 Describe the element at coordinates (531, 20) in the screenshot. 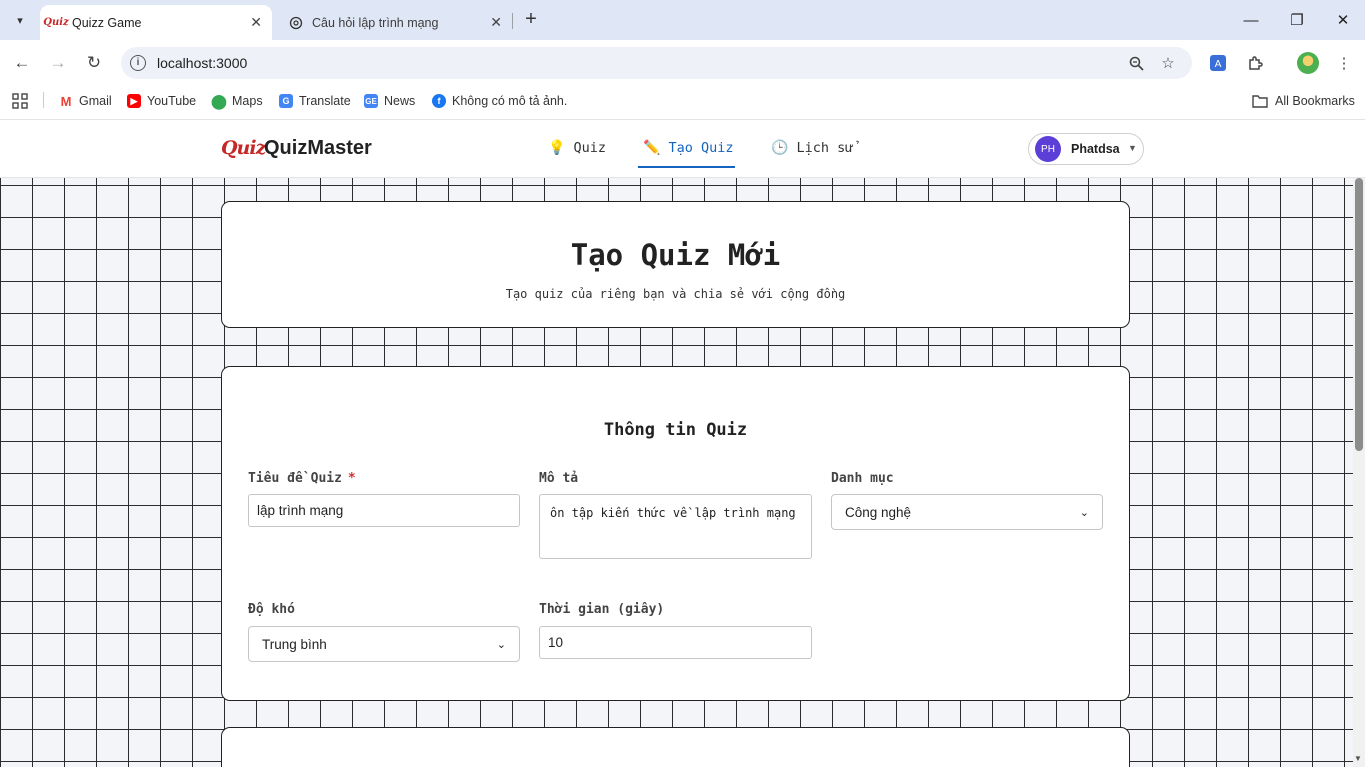

I see `new-tab-button: +` at that location.